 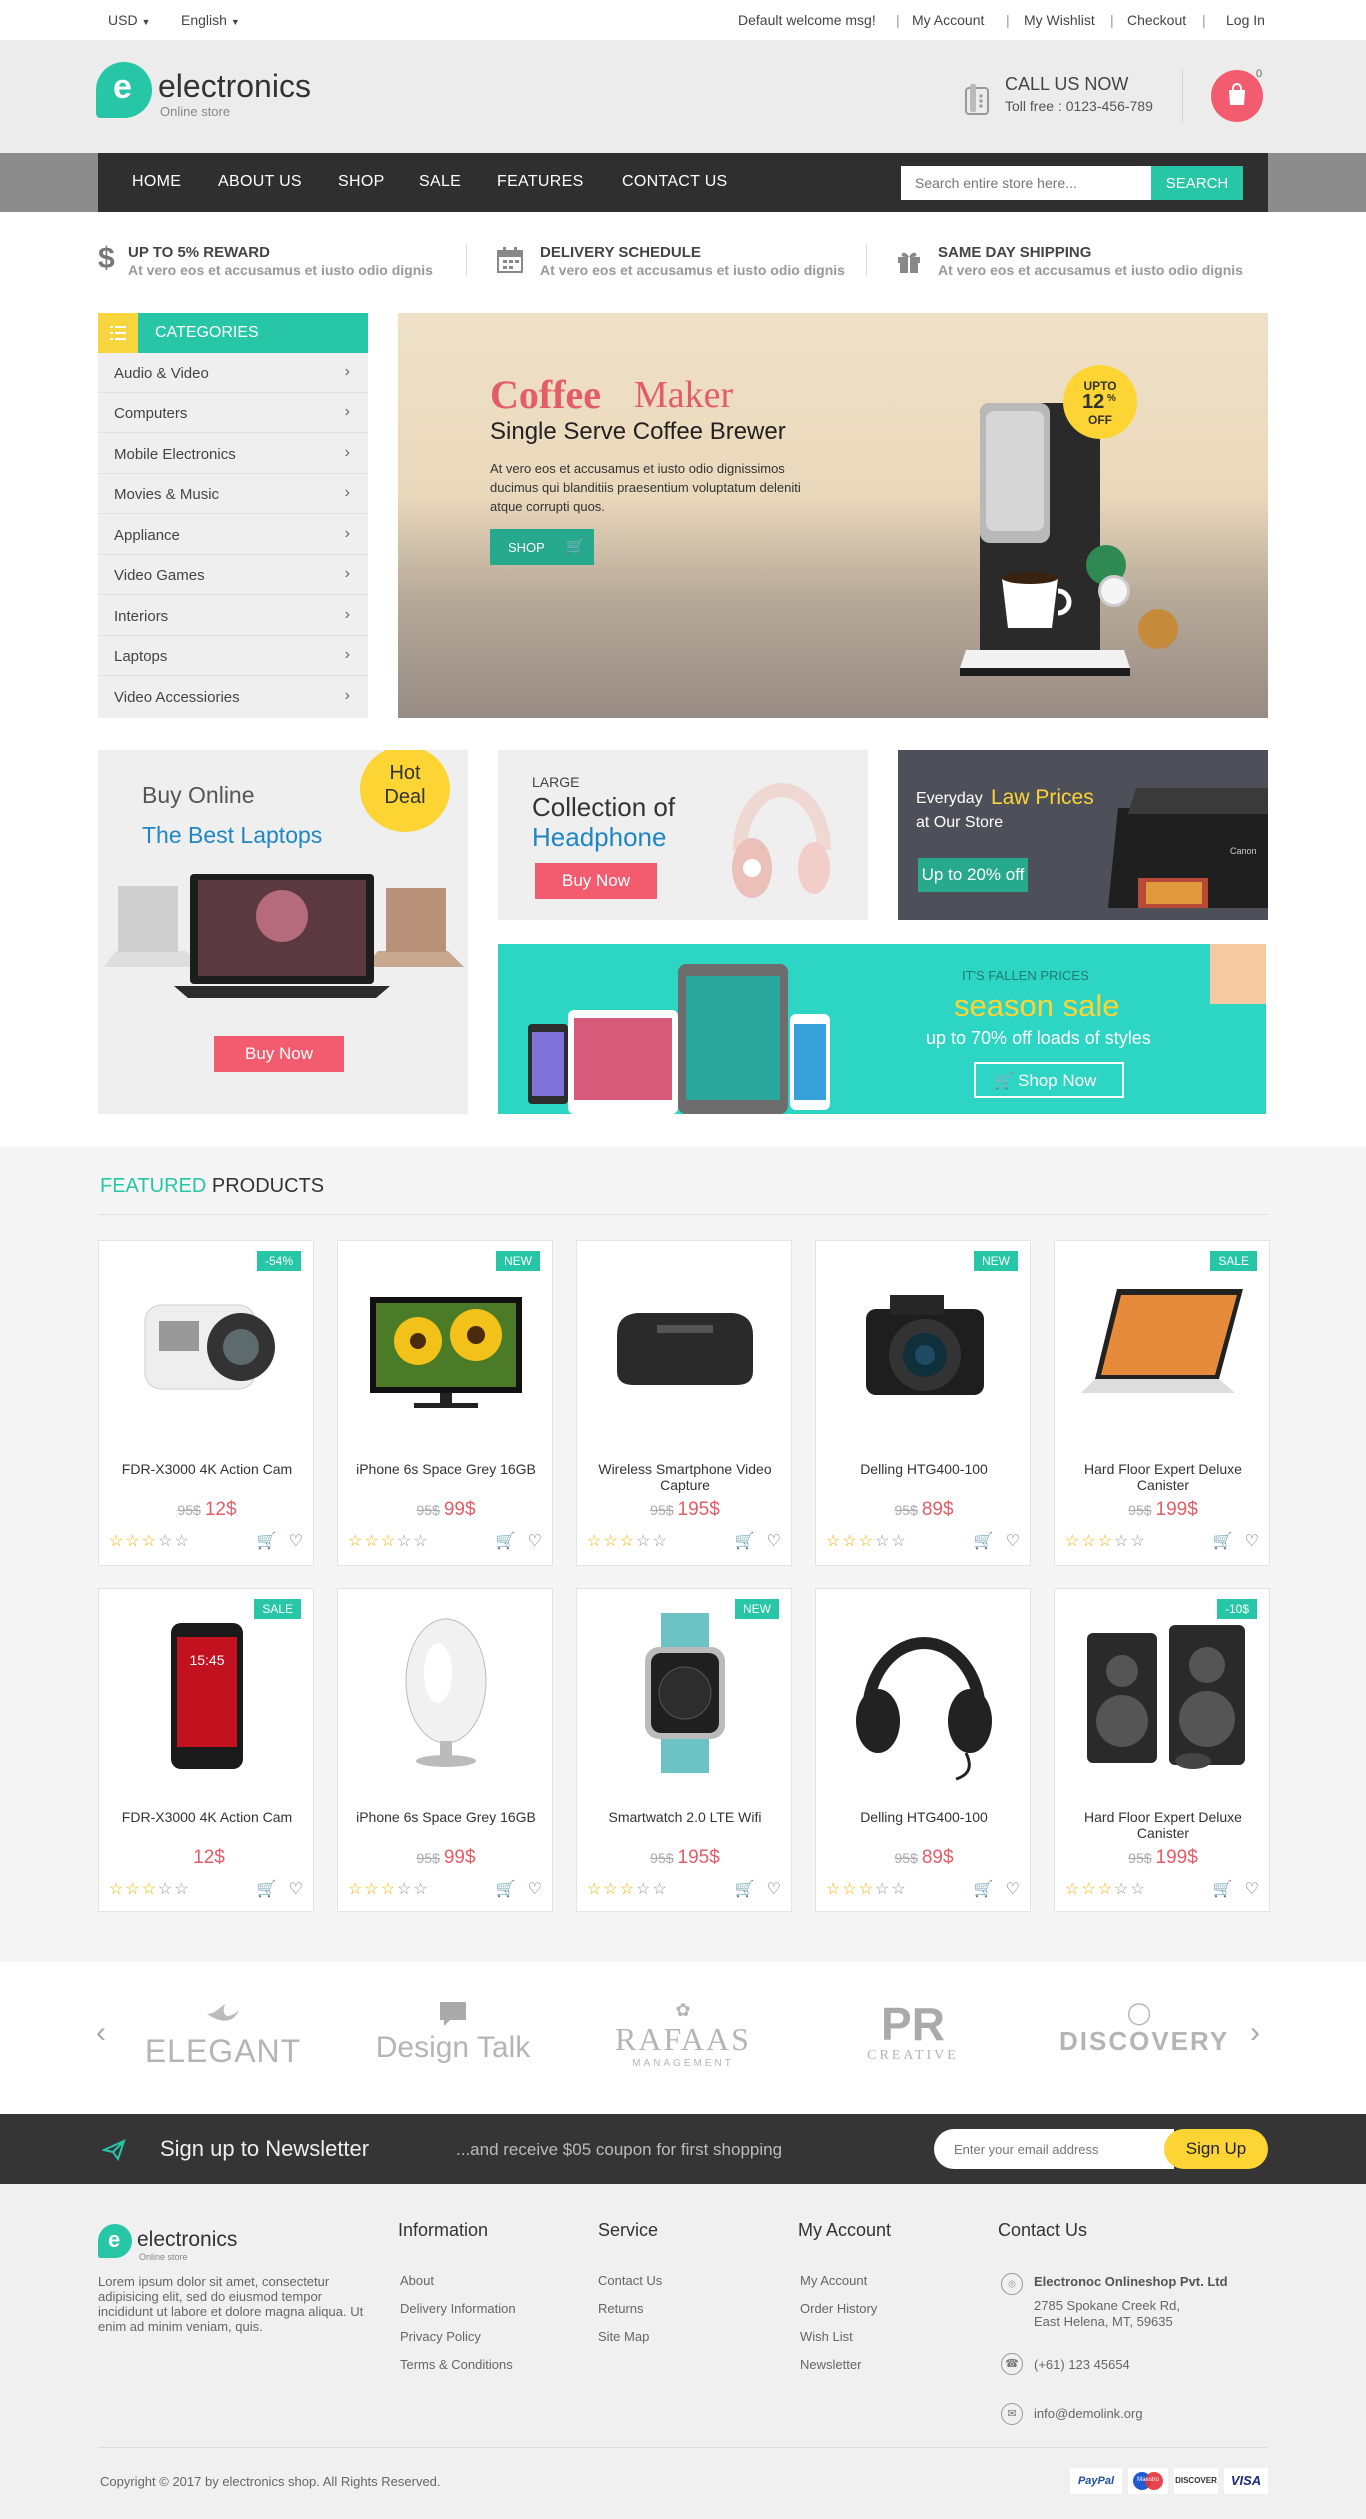 What do you see at coordinates (234, 86) in the screenshot?
I see `logo-name: electronics` at bounding box center [234, 86].